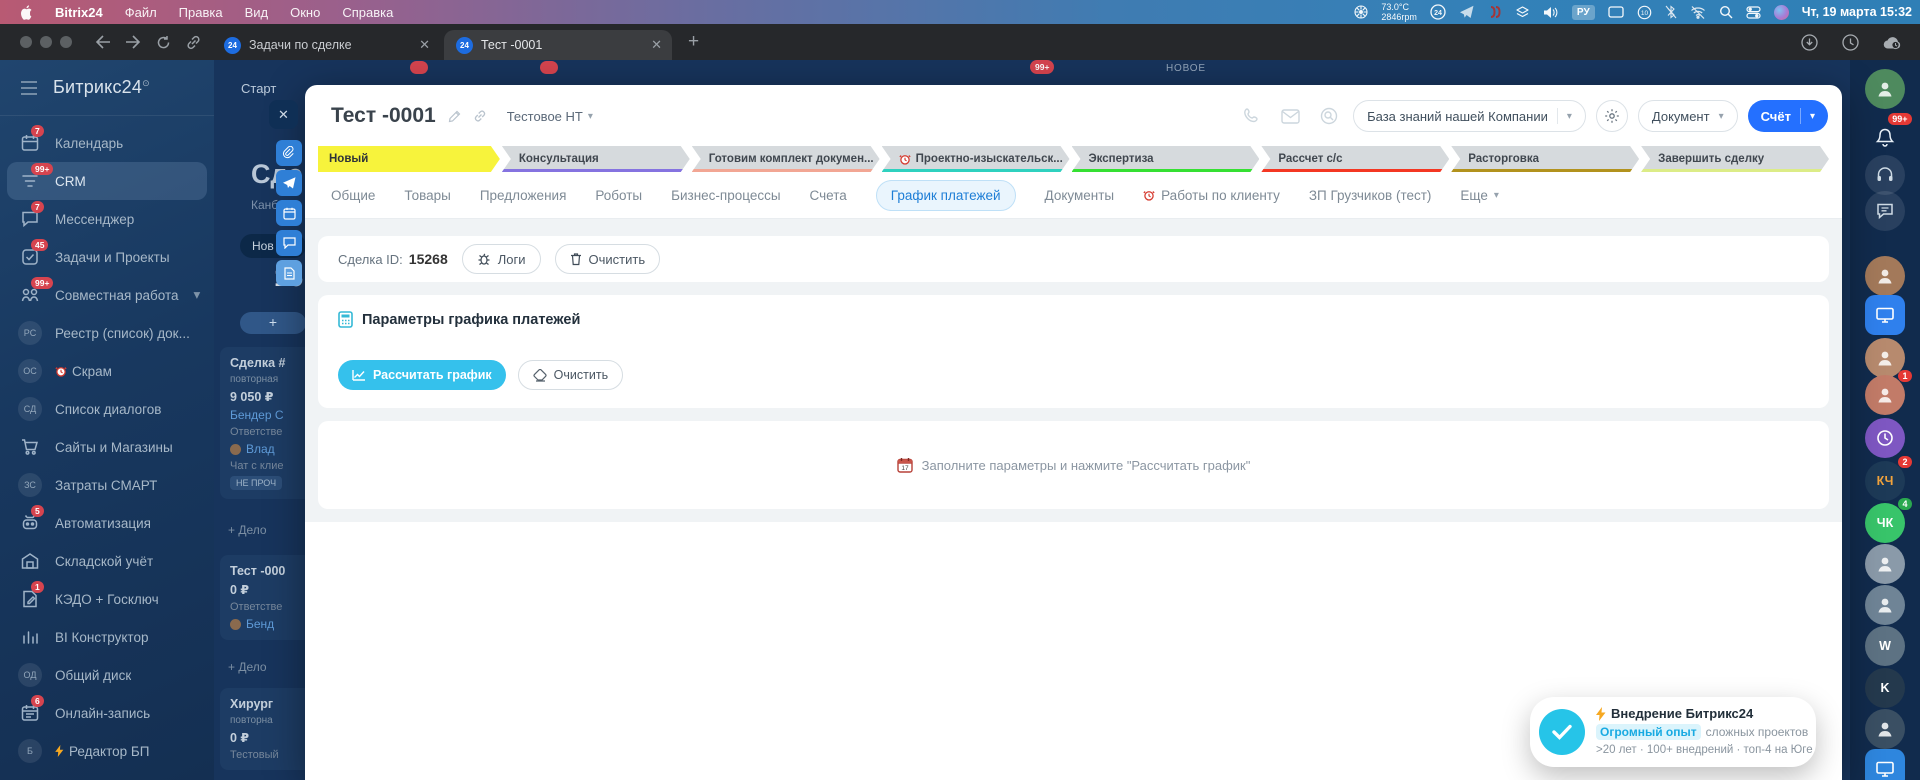 The height and width of the screenshot is (780, 1920). Describe the element at coordinates (107, 561) in the screenshot. I see `sidebar-item-складской-уч-т: Складской учёт` at that location.